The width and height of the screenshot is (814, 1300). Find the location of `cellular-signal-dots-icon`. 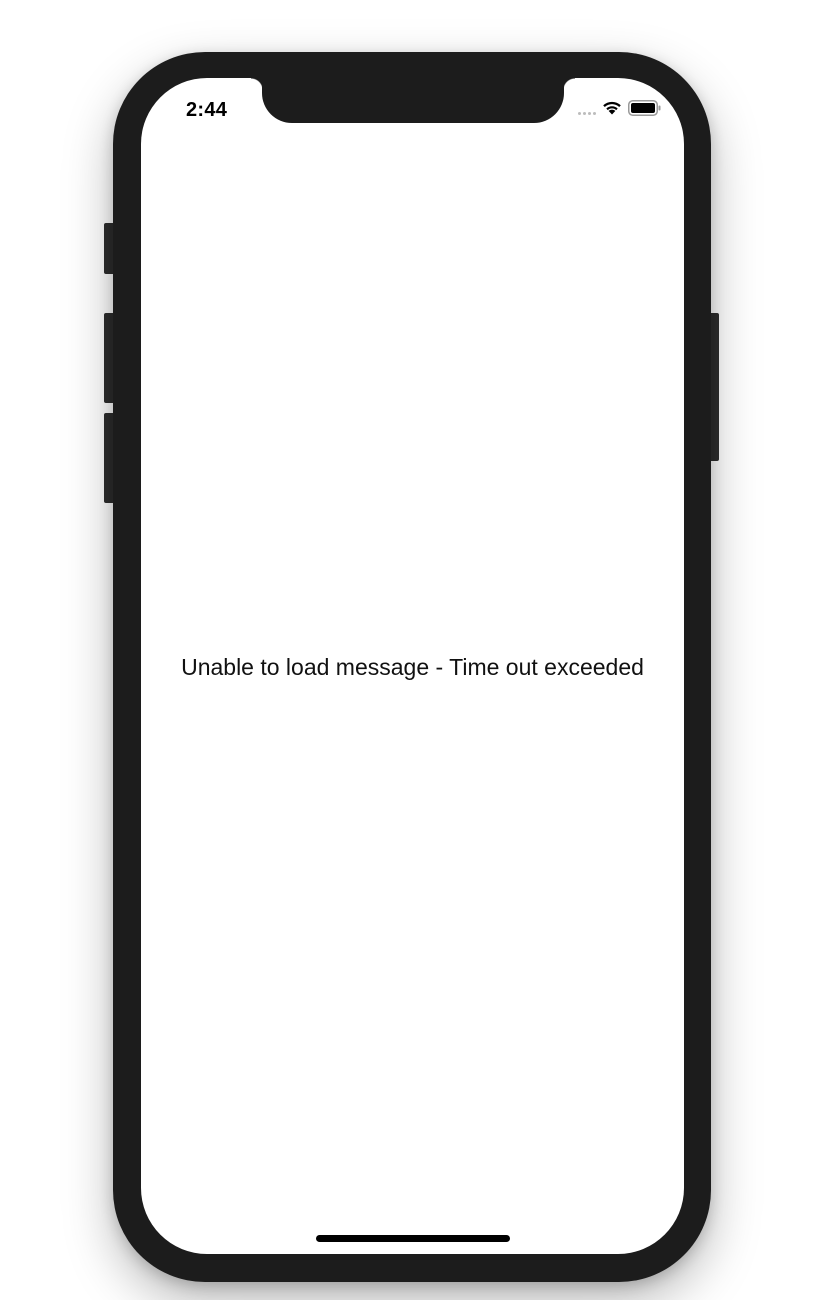

cellular-signal-dots-icon is located at coordinates (587, 113).